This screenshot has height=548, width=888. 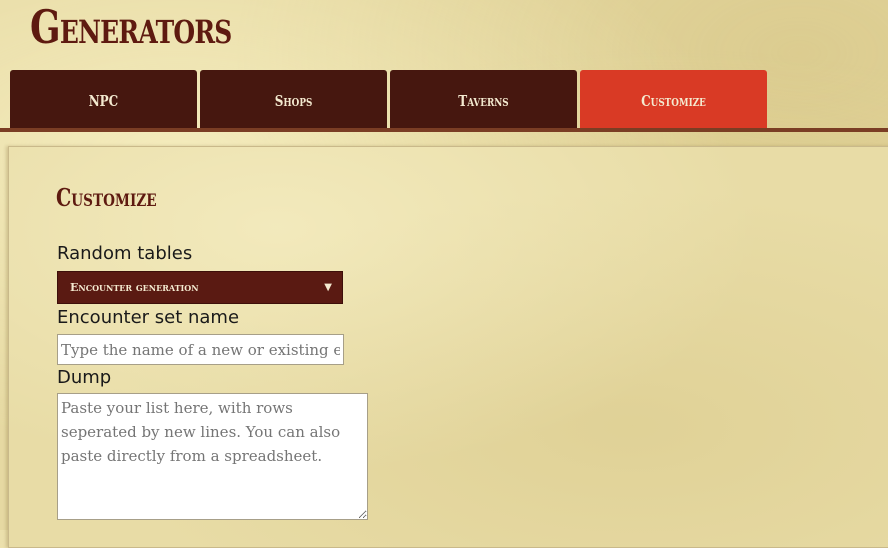 I want to click on triangle-down-icon: ▼, so click(x=328, y=287).